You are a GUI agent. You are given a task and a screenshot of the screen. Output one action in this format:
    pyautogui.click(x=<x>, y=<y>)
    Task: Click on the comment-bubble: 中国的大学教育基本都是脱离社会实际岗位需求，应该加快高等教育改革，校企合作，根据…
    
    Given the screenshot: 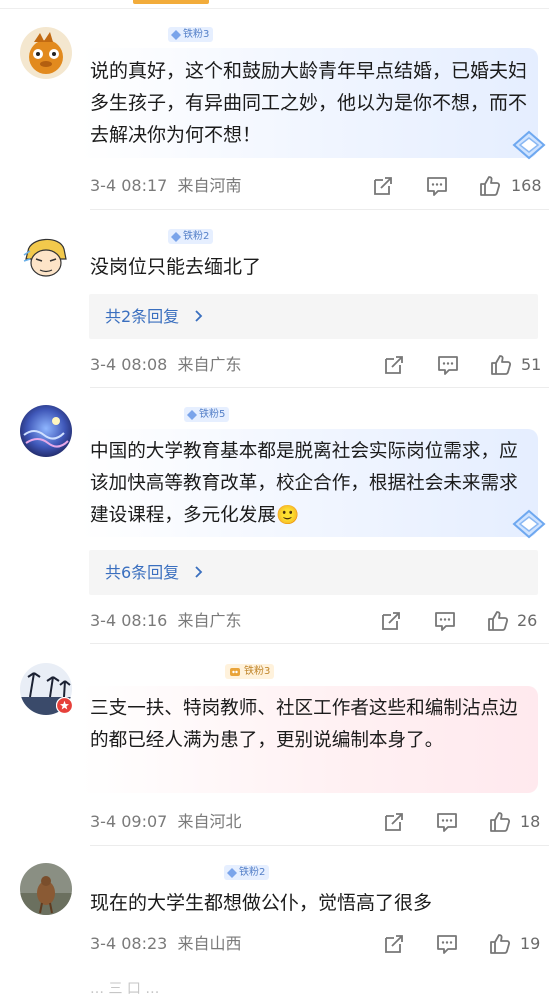 What is the action you would take?
    pyautogui.click(x=309, y=483)
    